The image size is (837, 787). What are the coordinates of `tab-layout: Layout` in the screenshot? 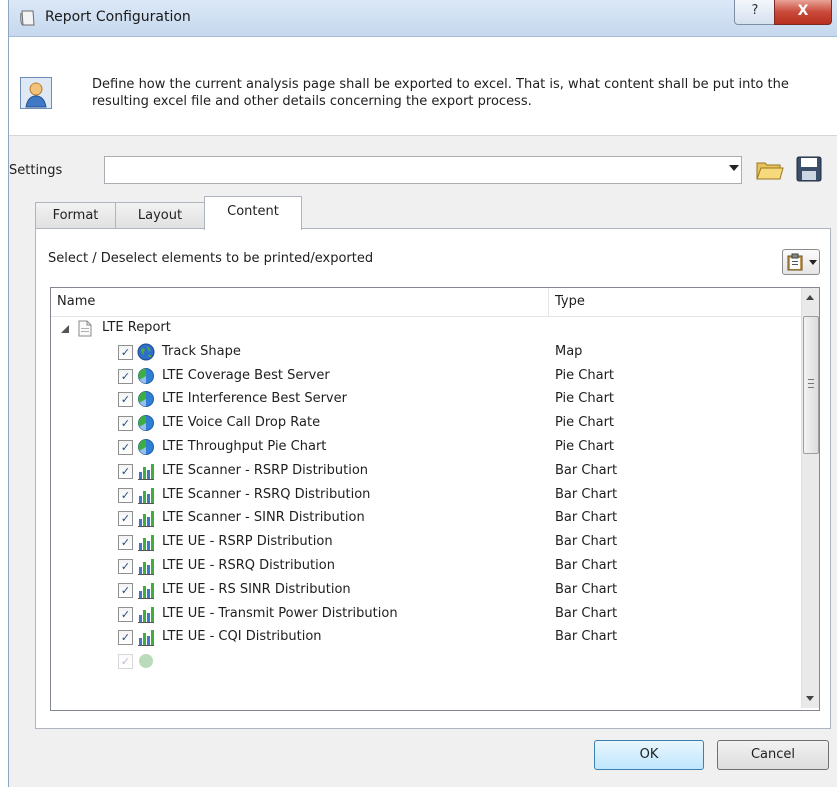 It's located at (160, 215).